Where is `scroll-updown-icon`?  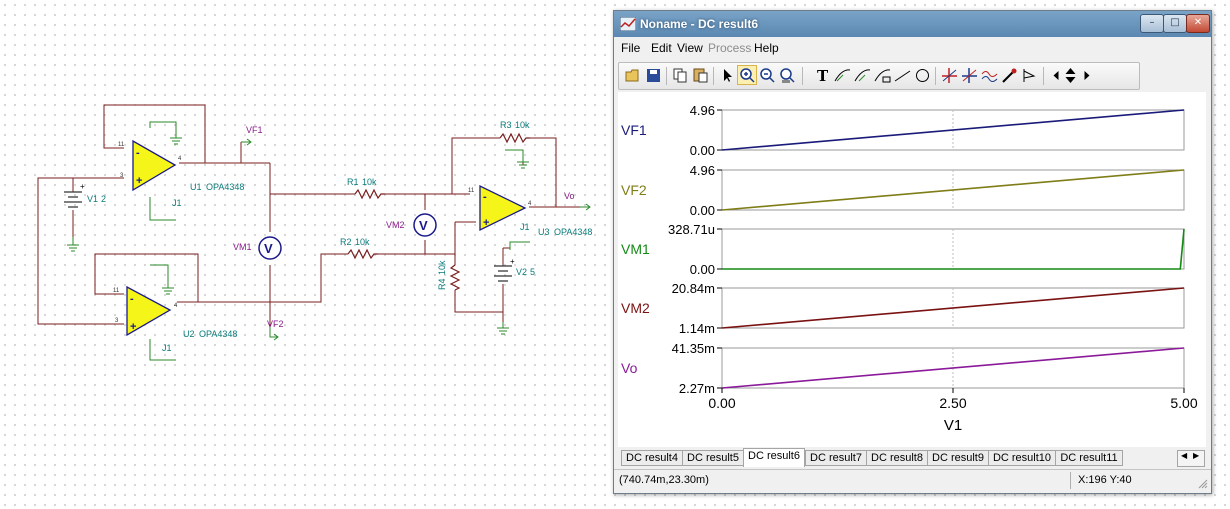
scroll-updown-icon is located at coordinates (1068, 75).